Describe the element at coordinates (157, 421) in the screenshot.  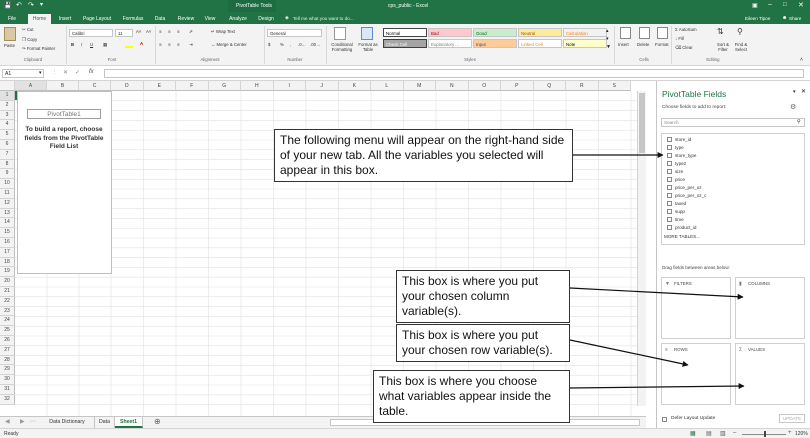
I see `add-sheet-icon: ⊕` at that location.